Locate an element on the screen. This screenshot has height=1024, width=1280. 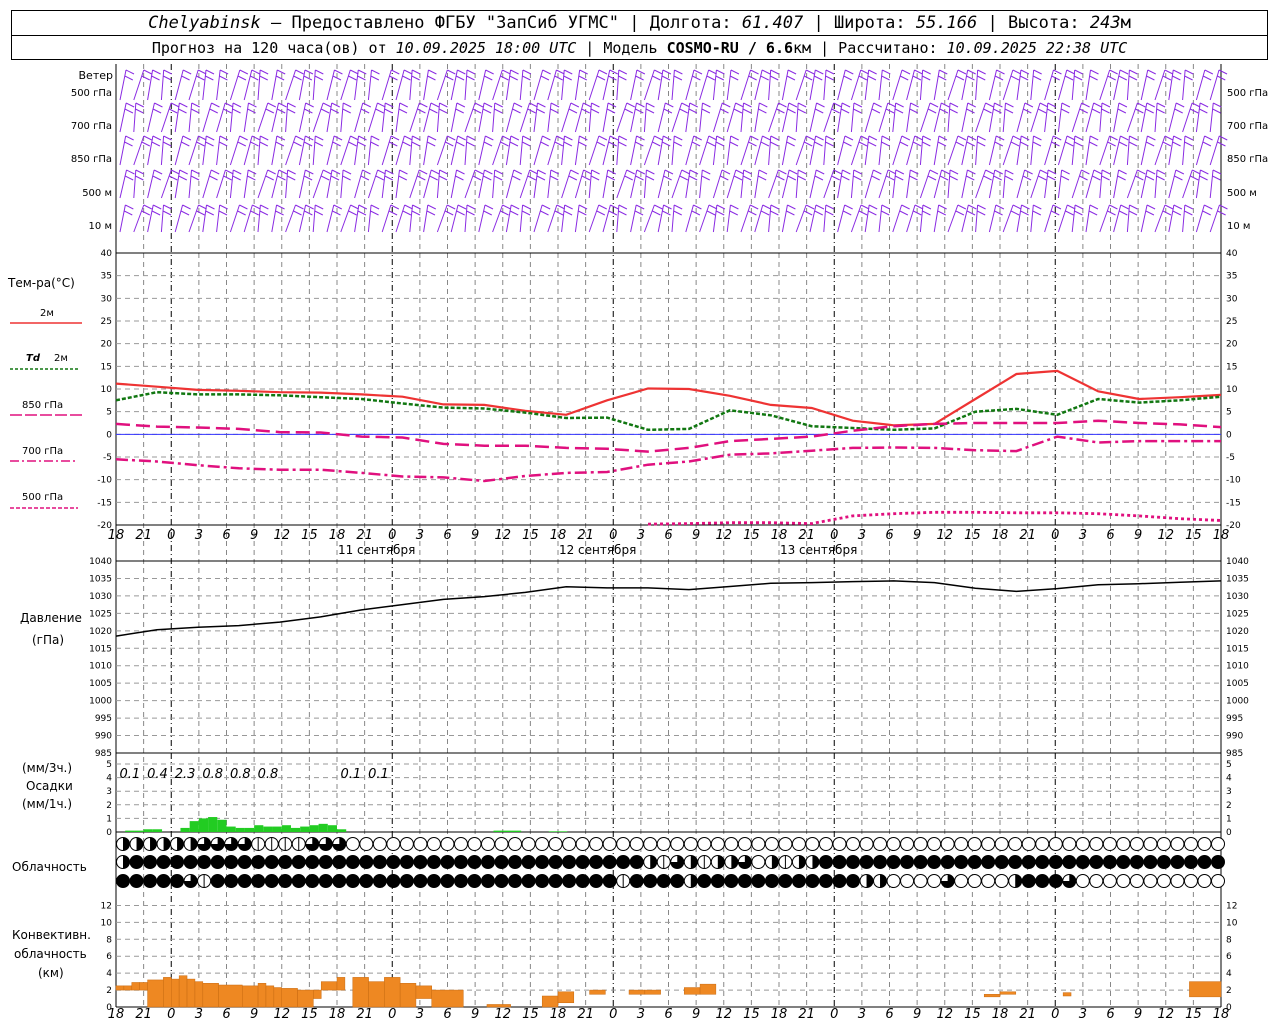
precip-tick-label: 1 is located at coordinates (109, 819).